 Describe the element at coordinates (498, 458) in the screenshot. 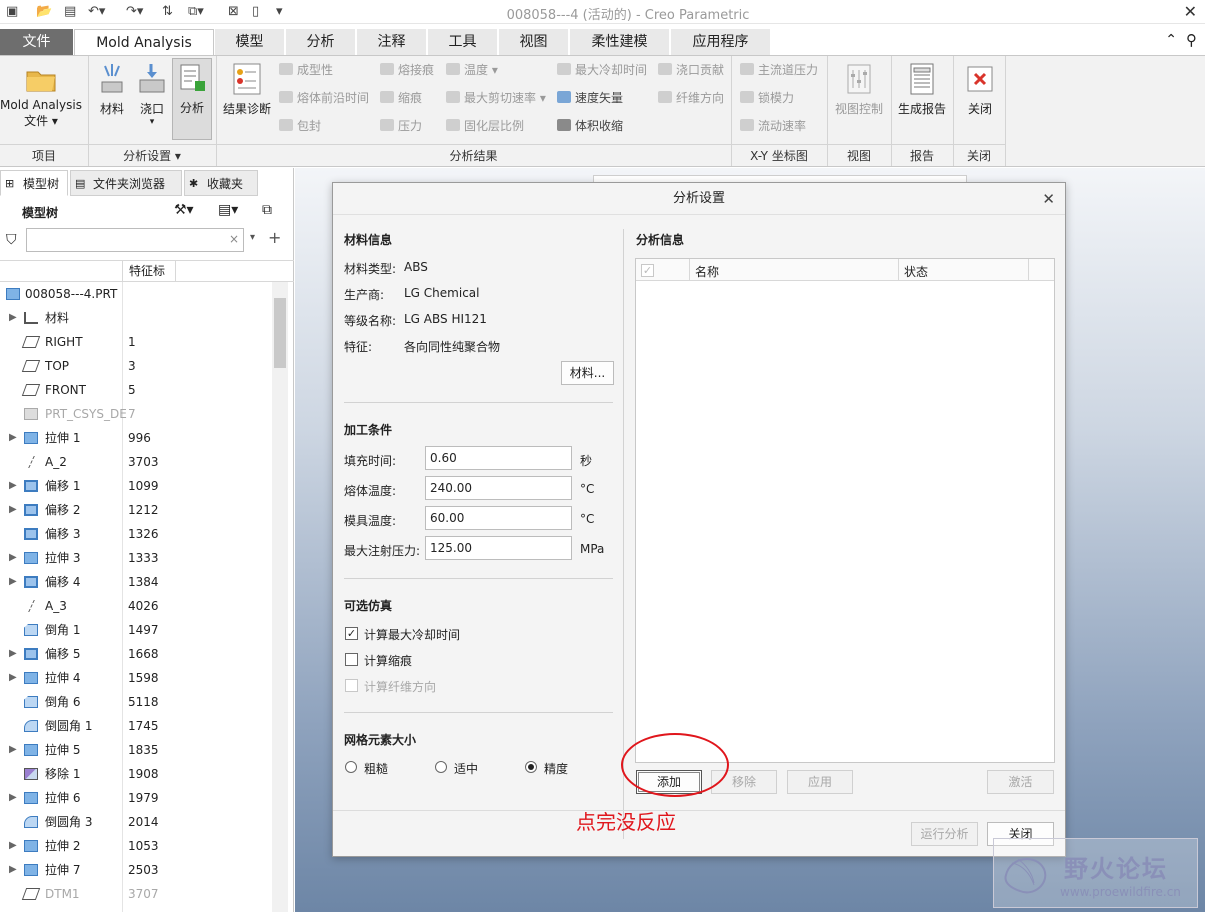

I see `fill-time-input: 0.60` at that location.